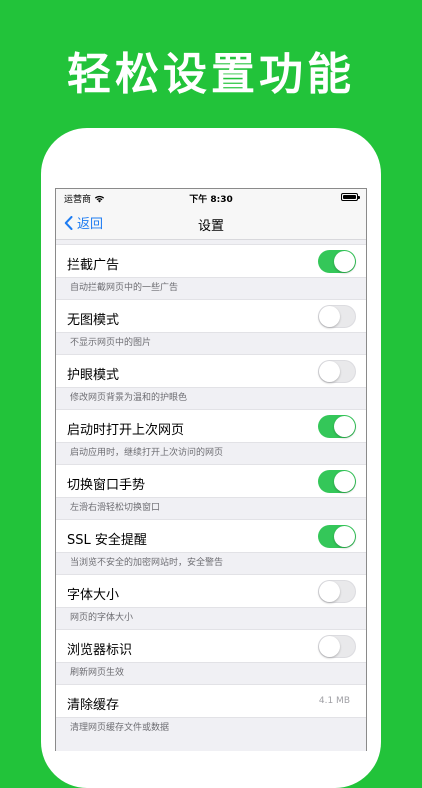 This screenshot has width=422, height=788. Describe the element at coordinates (97, 673) in the screenshot. I see `setting-caption: 刷新网页生效` at that location.